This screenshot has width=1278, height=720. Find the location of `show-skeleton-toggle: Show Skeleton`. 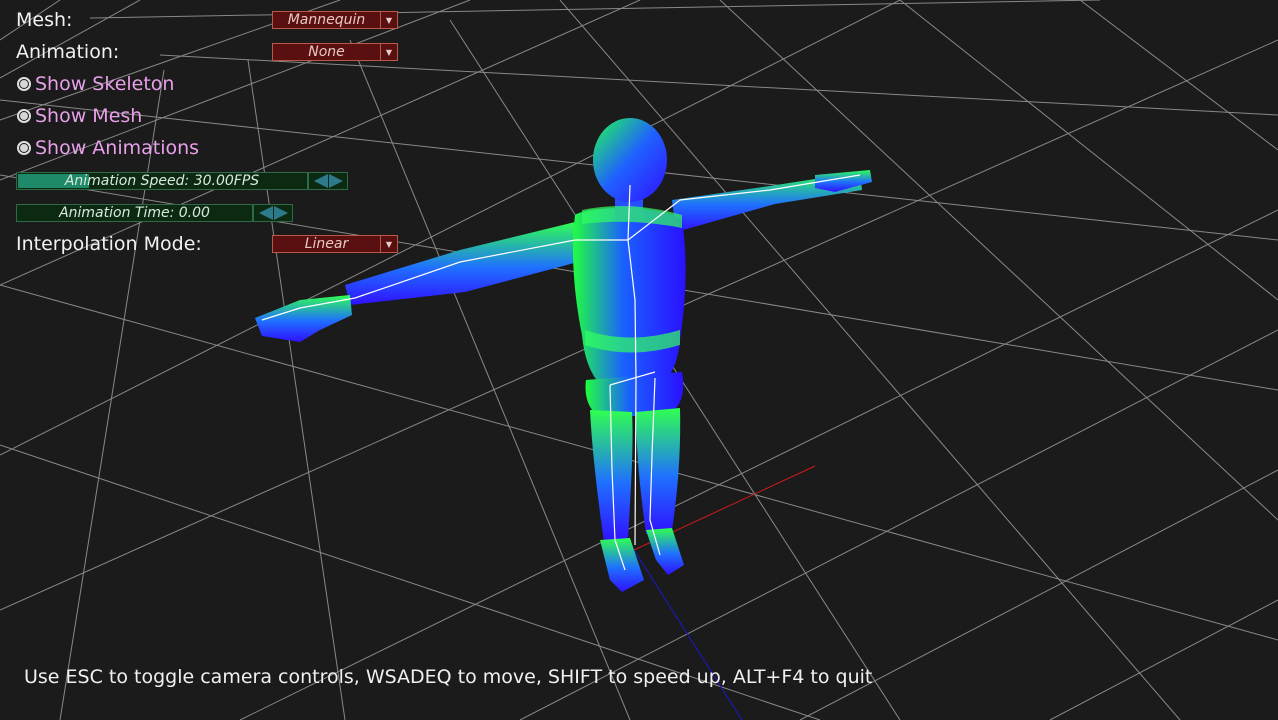

show-skeleton-toggle: Show Skeleton is located at coordinates (95, 84).